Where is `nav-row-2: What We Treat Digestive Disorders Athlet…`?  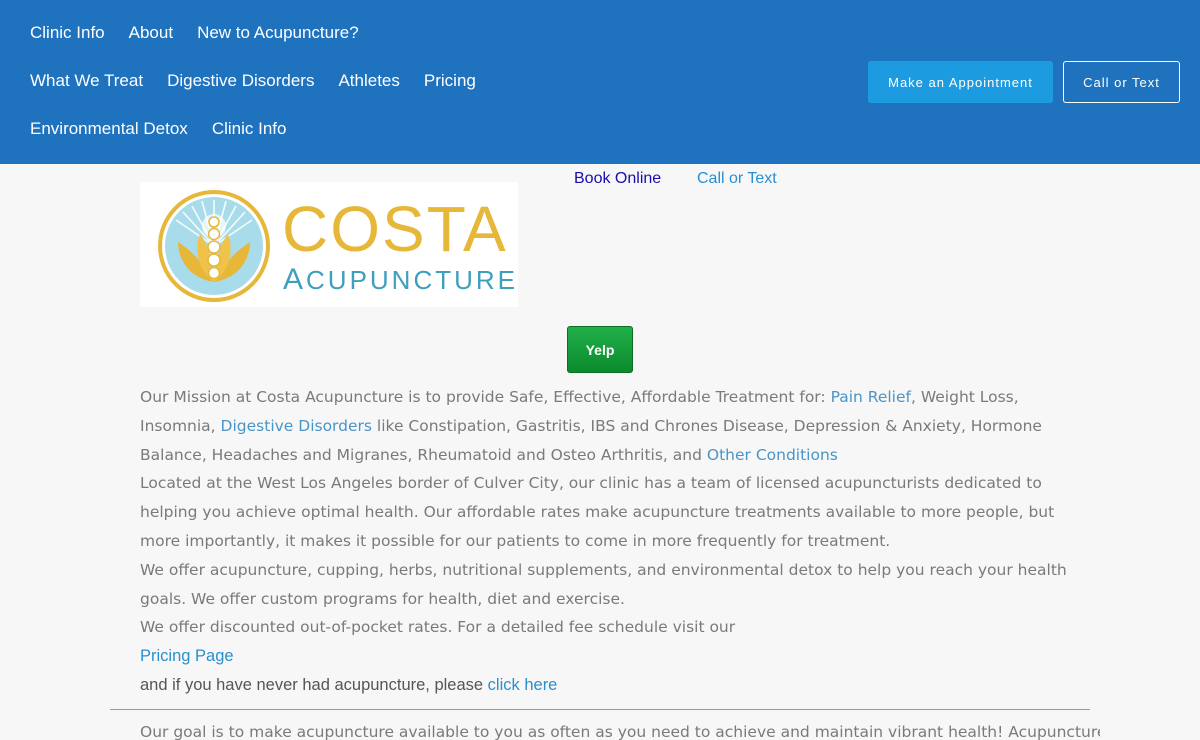
nav-row-2: What We Treat Digestive Disorders Athlet… is located at coordinates (253, 81).